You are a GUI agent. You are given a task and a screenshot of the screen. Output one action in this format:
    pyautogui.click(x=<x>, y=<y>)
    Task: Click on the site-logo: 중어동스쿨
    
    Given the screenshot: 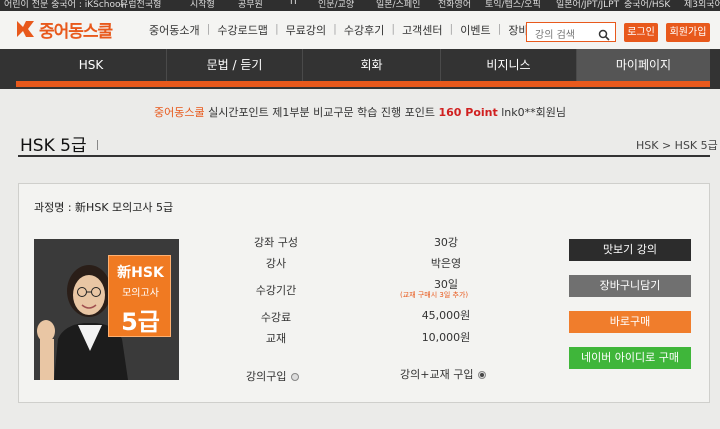 What is the action you would take?
    pyautogui.click(x=63, y=29)
    